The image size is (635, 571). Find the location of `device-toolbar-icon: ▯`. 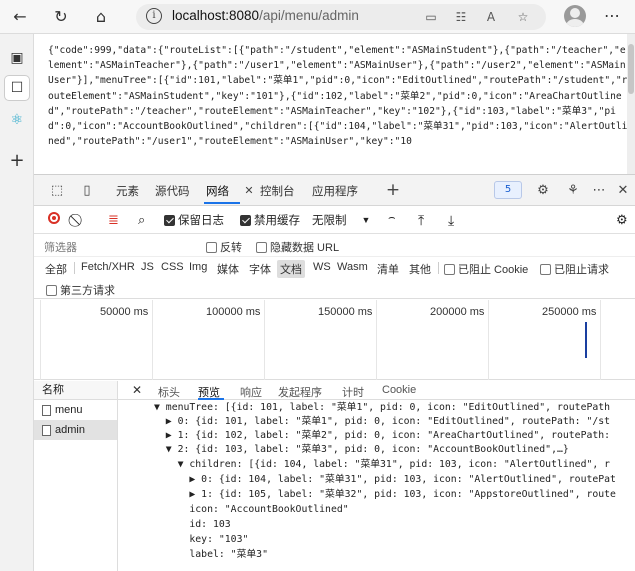

device-toolbar-icon: ▯ is located at coordinates (87, 190).